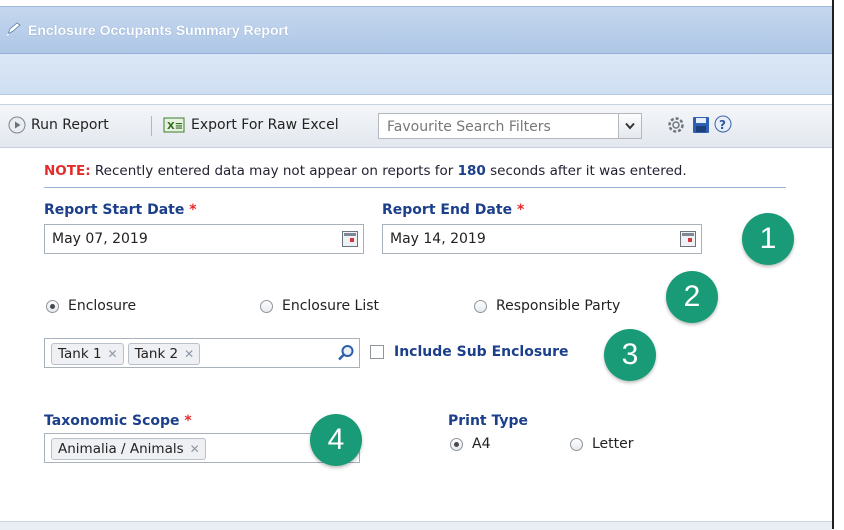 This screenshot has width=844, height=530. What do you see at coordinates (102, 306) in the screenshot?
I see `radio-enclosure-label: Enclosure` at bounding box center [102, 306].